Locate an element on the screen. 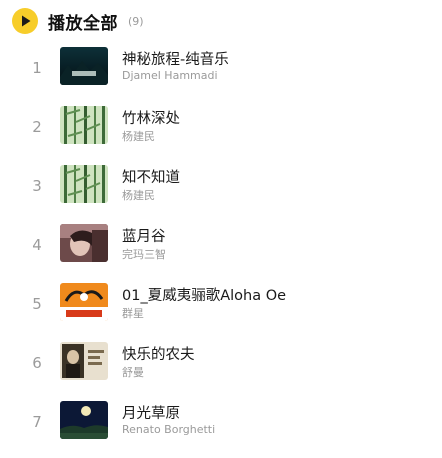  play-icon is located at coordinates (26, 21).